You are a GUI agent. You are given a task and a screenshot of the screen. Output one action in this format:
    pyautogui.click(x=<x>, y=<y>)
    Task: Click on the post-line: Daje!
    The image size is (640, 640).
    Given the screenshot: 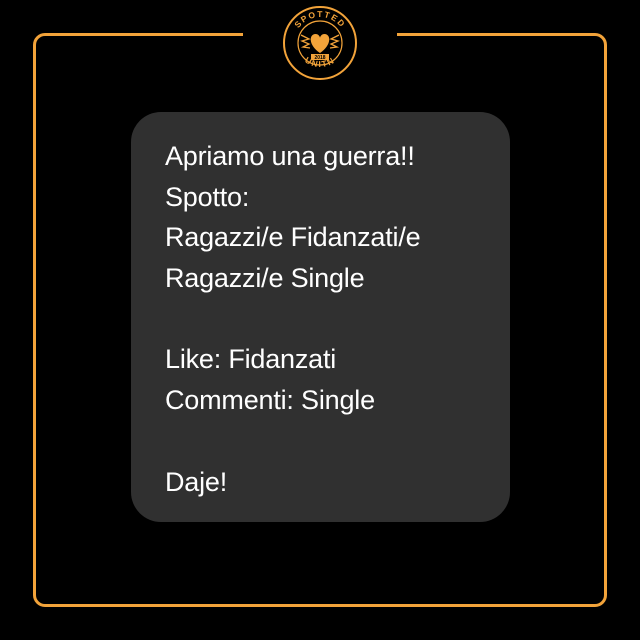 What is the action you would take?
    pyautogui.click(x=196, y=481)
    